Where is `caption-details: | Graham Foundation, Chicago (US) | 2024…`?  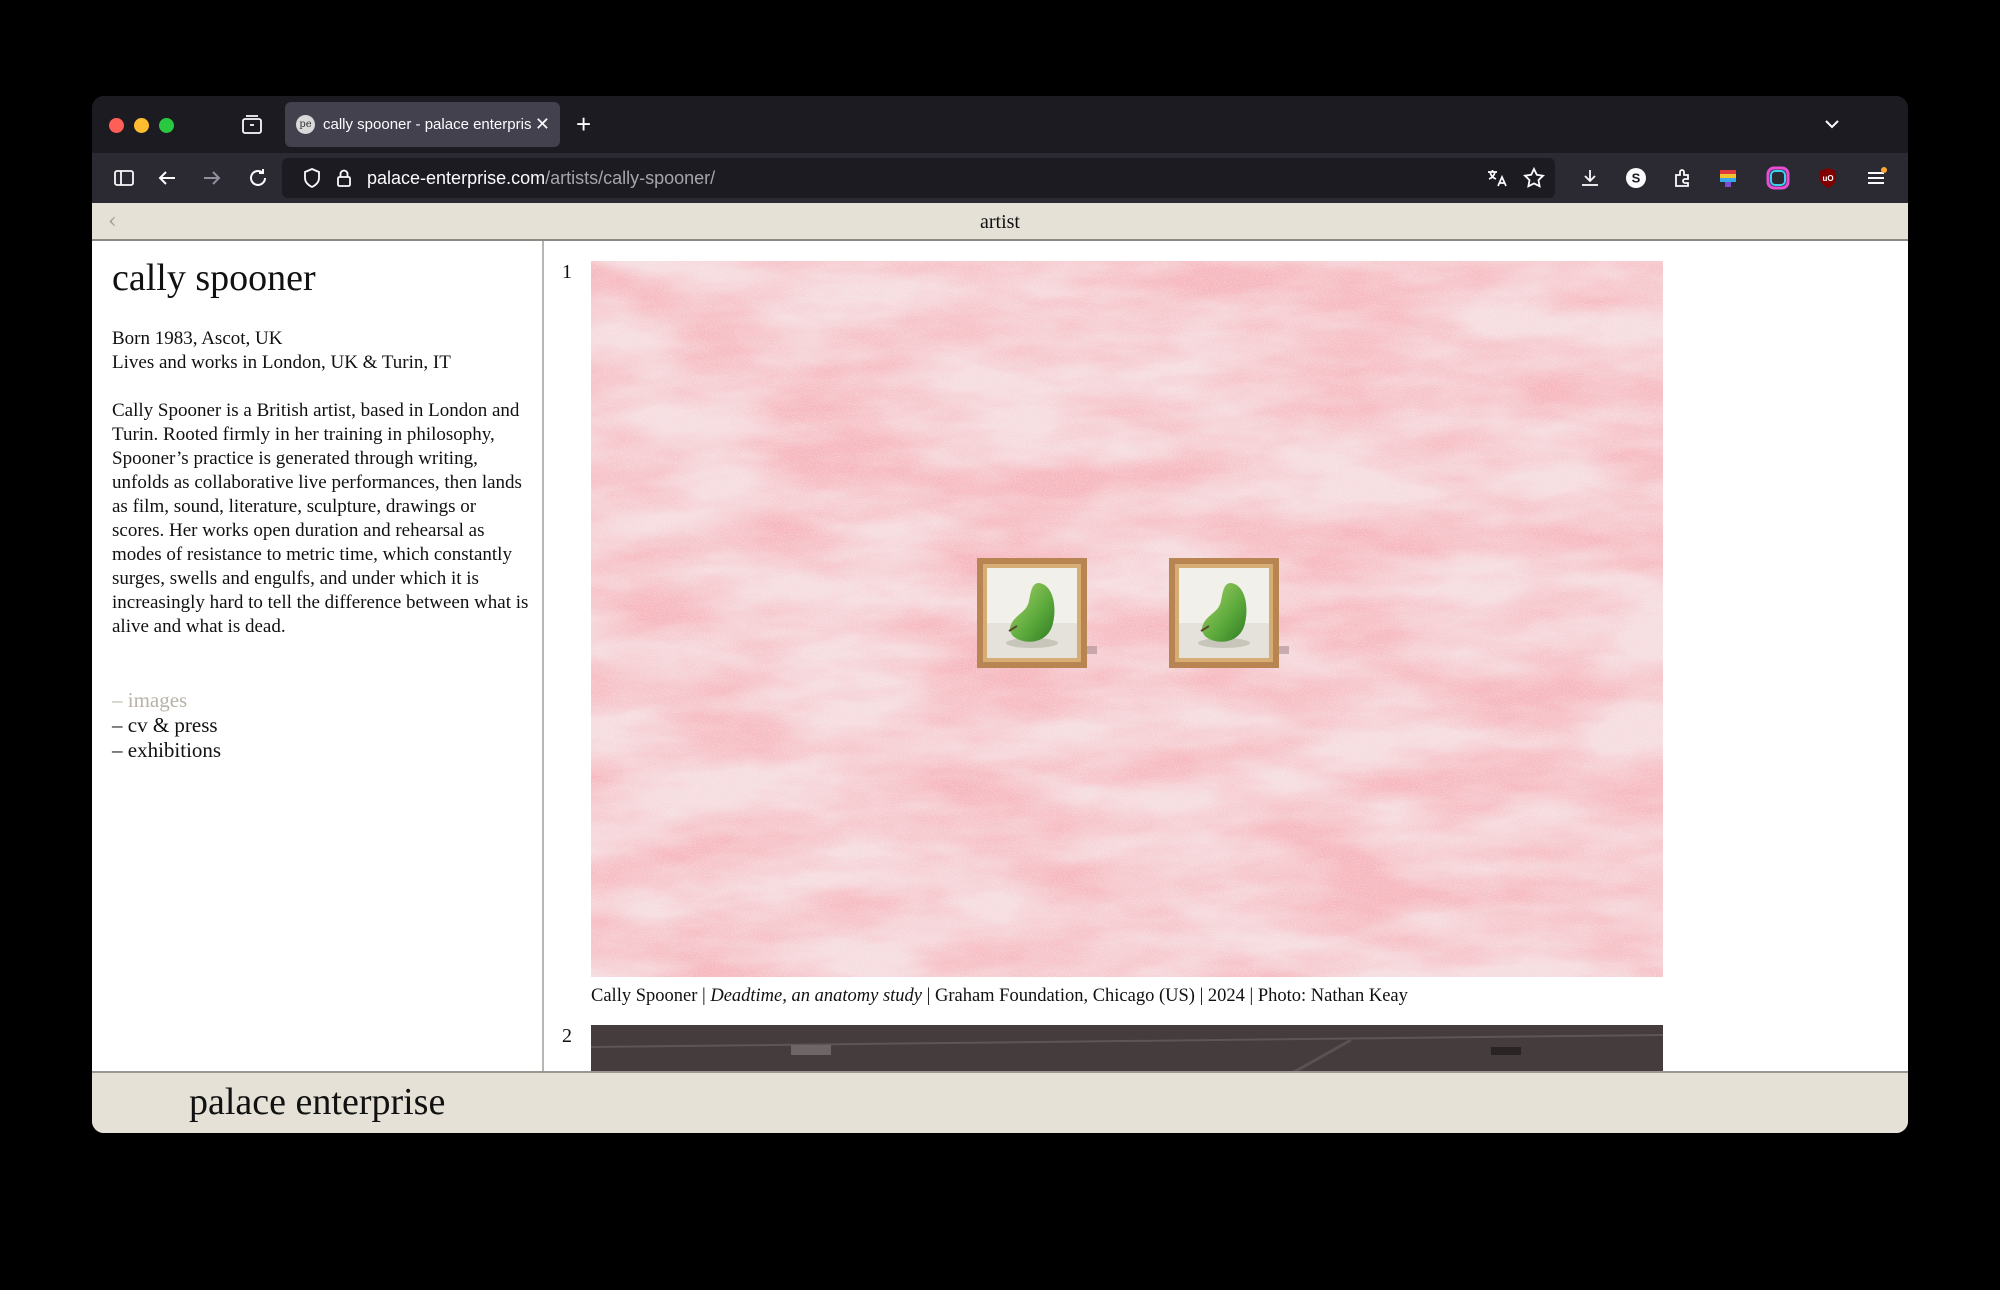 caption-details: | Graham Foundation, Chicago (US) | 2024… is located at coordinates (1165, 996).